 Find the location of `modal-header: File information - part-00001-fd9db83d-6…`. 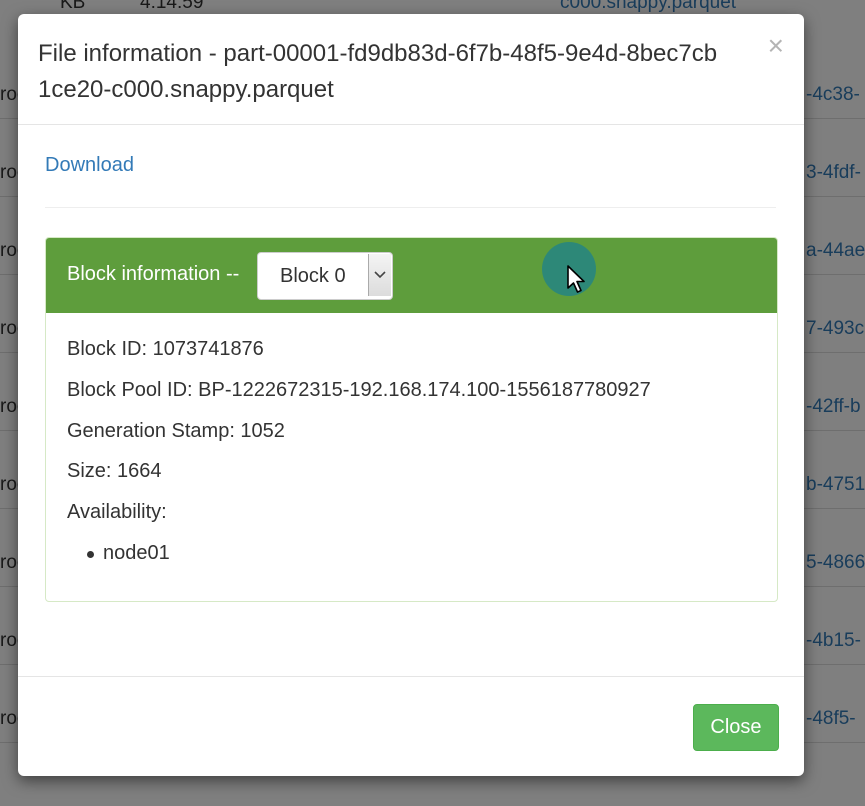

modal-header: File information - part-00001-fd9db83d-6… is located at coordinates (411, 69).